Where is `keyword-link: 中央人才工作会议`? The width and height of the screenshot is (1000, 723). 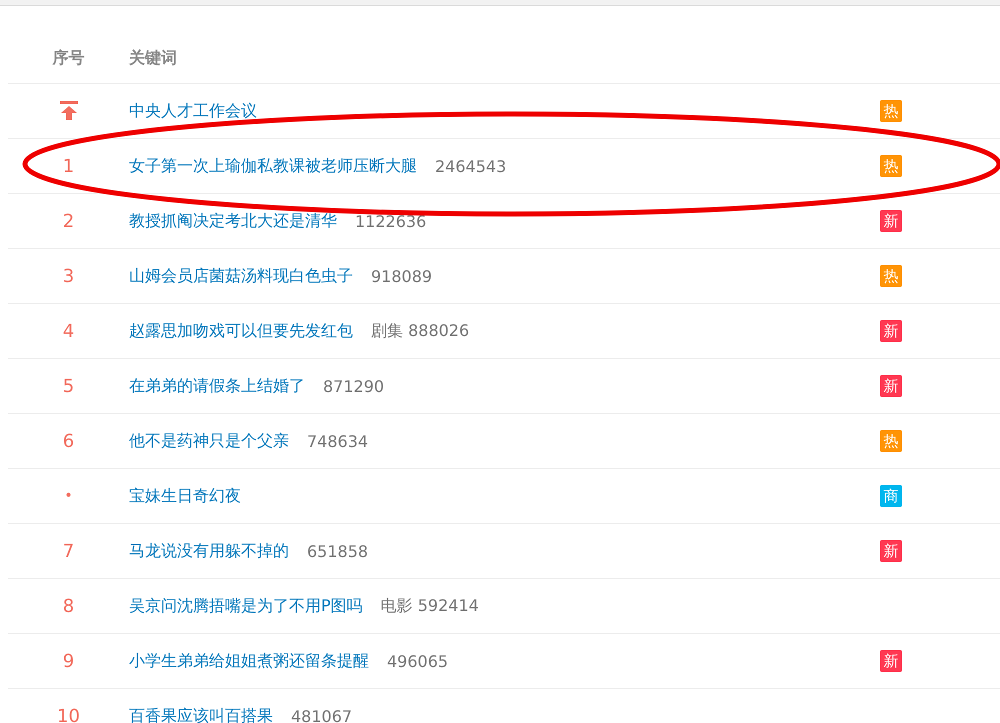 keyword-link: 中央人才工作会议 is located at coordinates (193, 111).